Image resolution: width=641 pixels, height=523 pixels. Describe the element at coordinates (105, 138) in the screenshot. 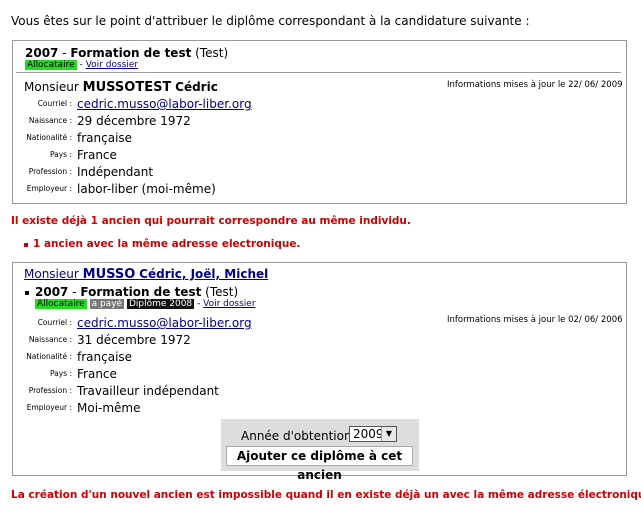

I see `candidate-nationality: française` at that location.